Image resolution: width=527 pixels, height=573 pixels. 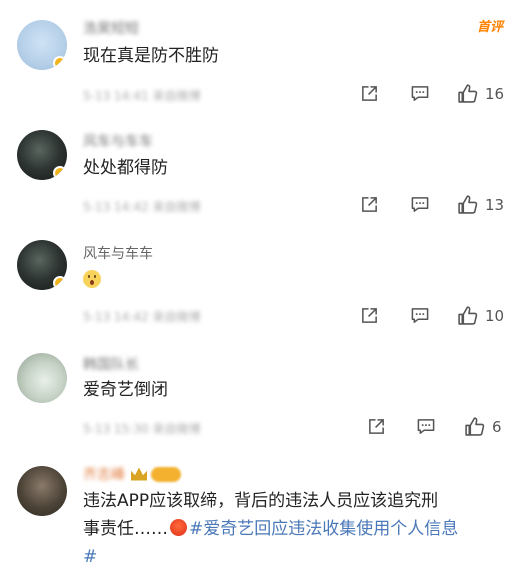 What do you see at coordinates (111, 364) in the screenshot?
I see `username: 韩国队长` at bounding box center [111, 364].